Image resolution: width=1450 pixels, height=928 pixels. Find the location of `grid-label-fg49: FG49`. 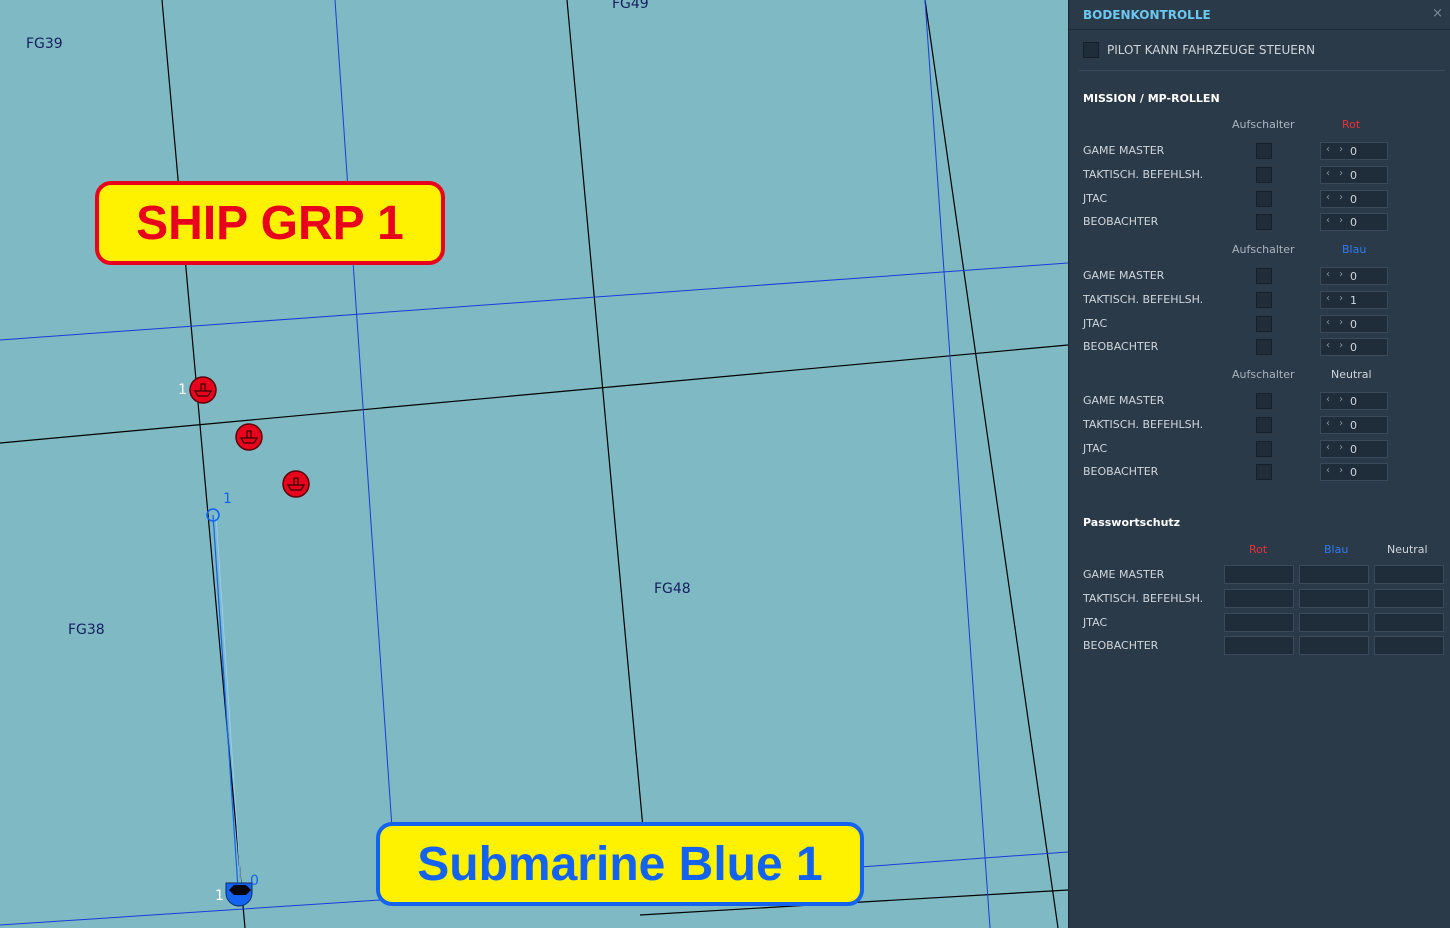

grid-label-fg49: FG49 is located at coordinates (630, 6).